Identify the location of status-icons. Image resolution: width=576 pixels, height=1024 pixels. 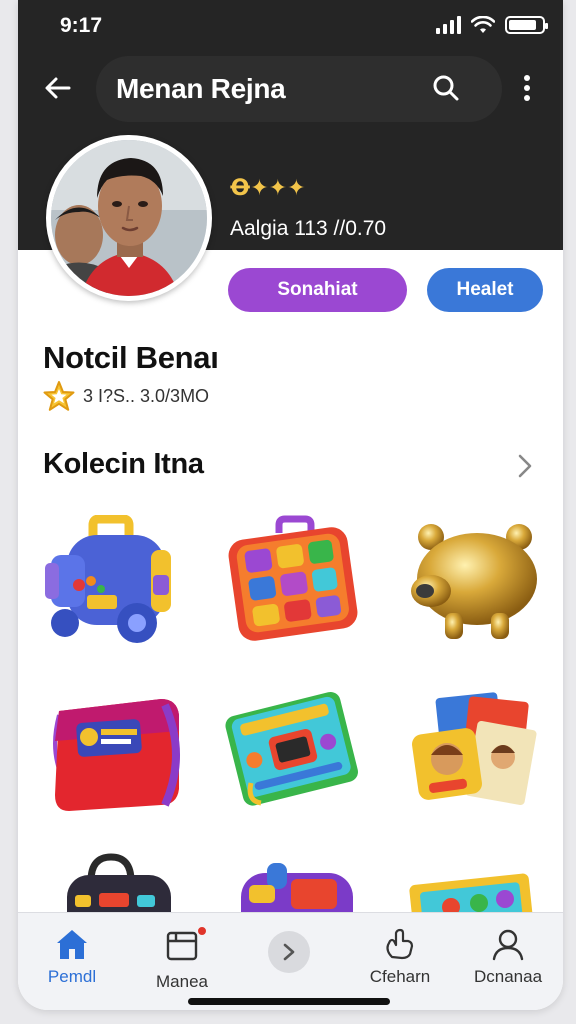
(492, 25).